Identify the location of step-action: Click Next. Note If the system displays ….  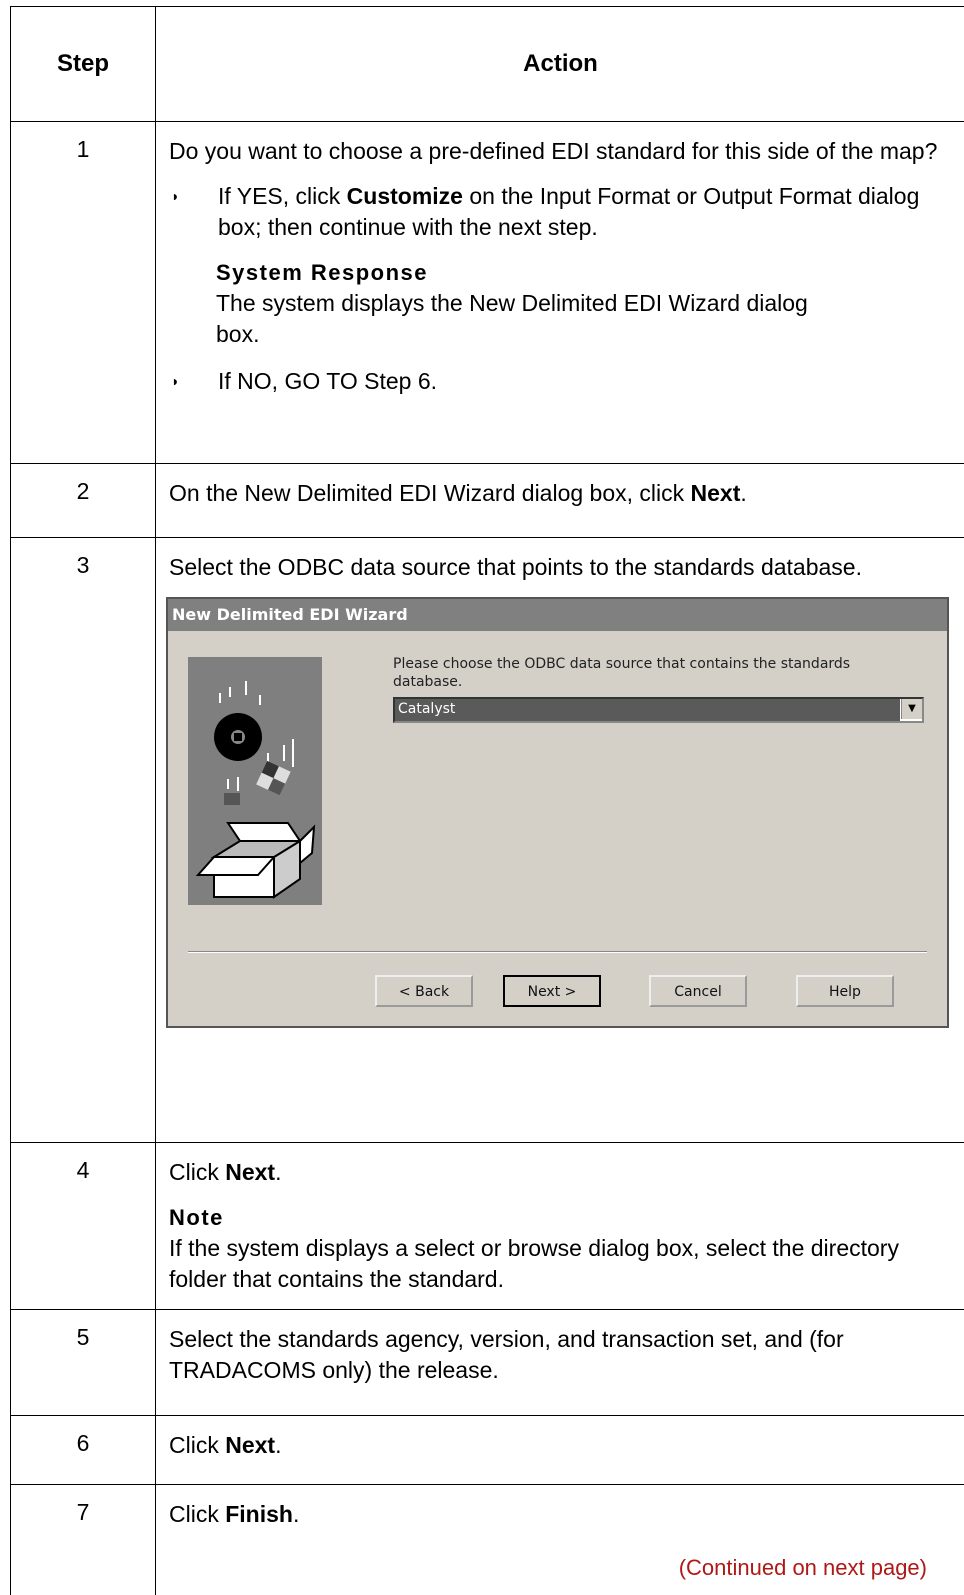
(560, 1226).